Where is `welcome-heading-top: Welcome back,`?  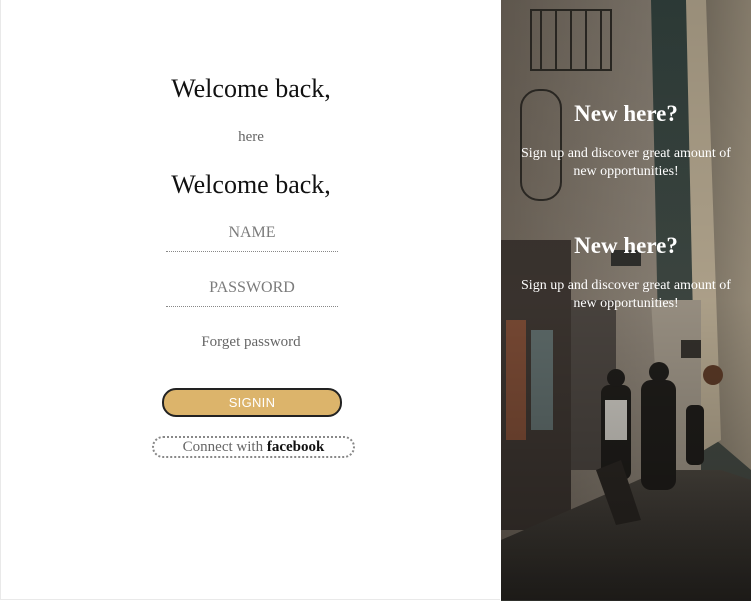 welcome-heading-top: Welcome back, is located at coordinates (251, 88).